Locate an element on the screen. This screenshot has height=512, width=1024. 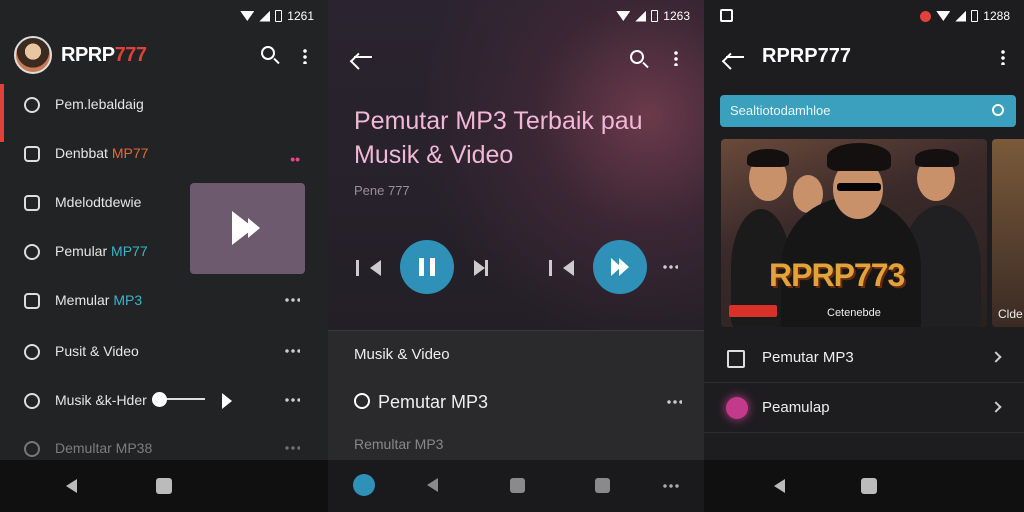
list-item: Remultar MP3 is located at coordinates (516, 444).